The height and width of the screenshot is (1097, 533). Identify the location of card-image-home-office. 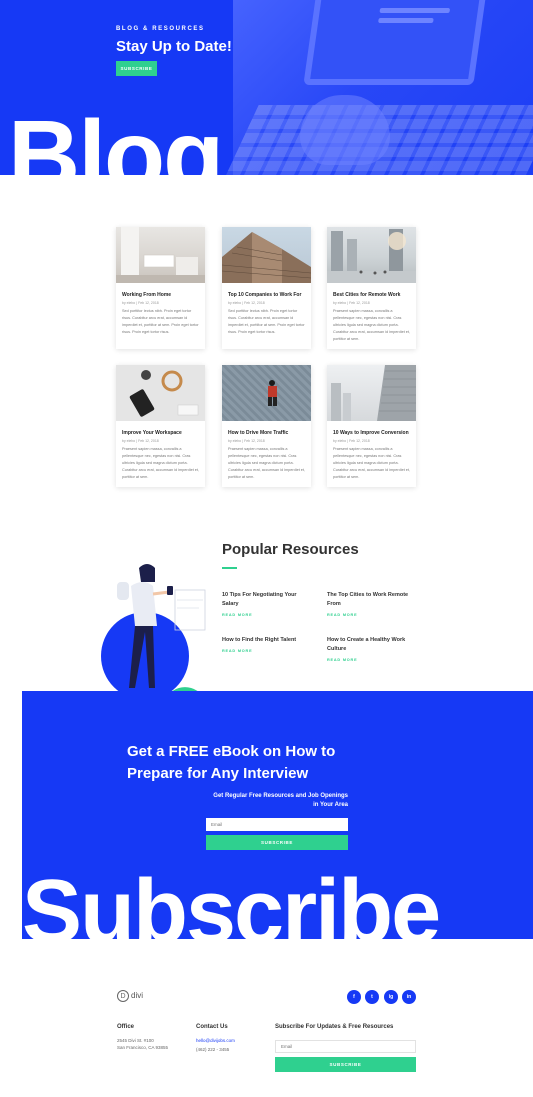
(160, 255).